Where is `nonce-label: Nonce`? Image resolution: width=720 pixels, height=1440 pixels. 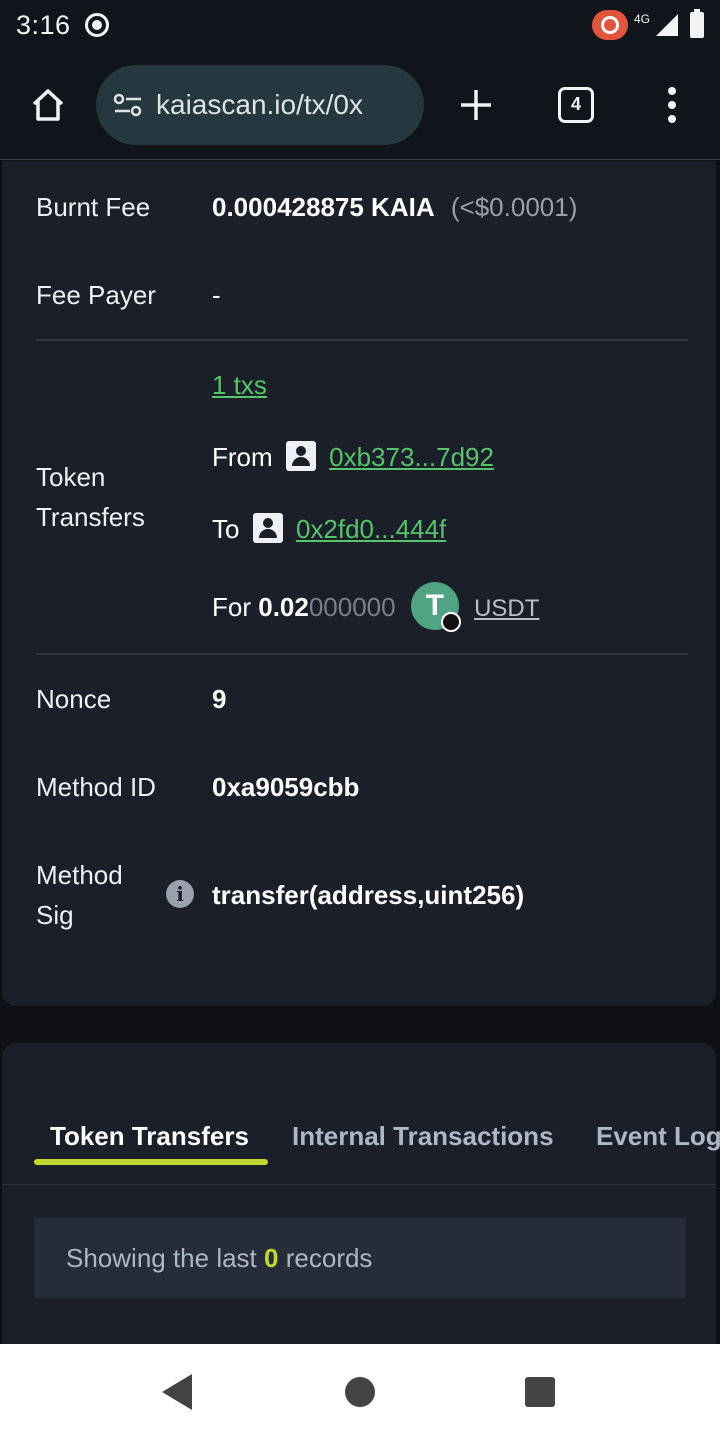 nonce-label: Nonce is located at coordinates (74, 699).